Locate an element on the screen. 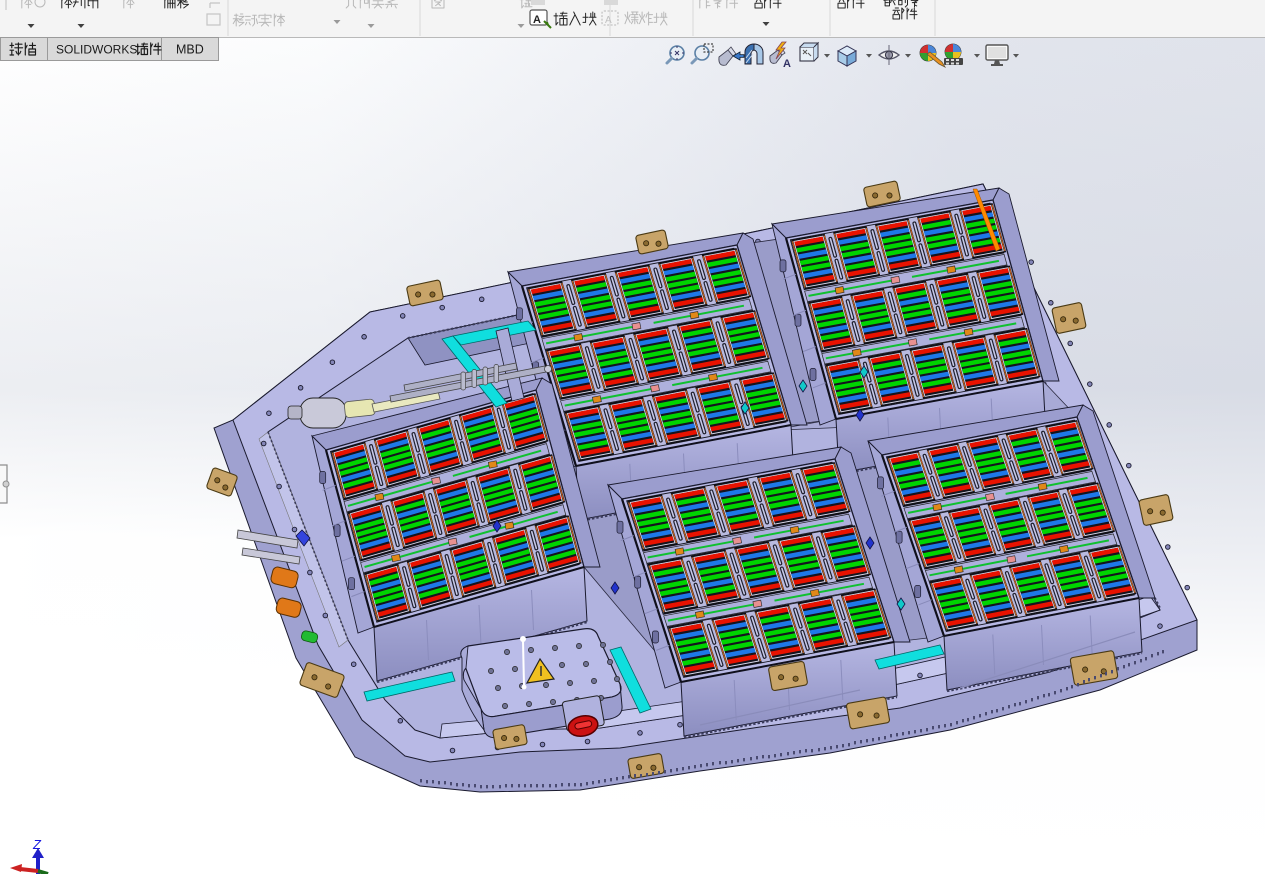 The image size is (1265, 874). svg-text: SOLIDWORKS is located at coordinates (96, 50).